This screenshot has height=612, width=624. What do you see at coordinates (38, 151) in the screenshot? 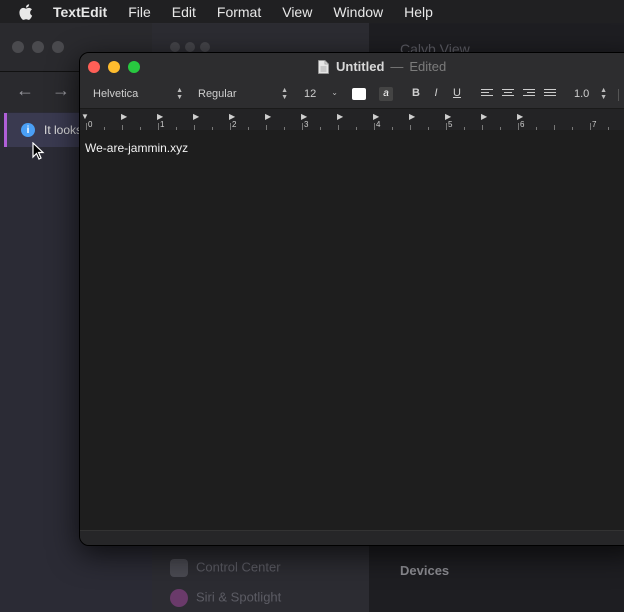
I see `mouse-cursor-icon` at bounding box center [38, 151].